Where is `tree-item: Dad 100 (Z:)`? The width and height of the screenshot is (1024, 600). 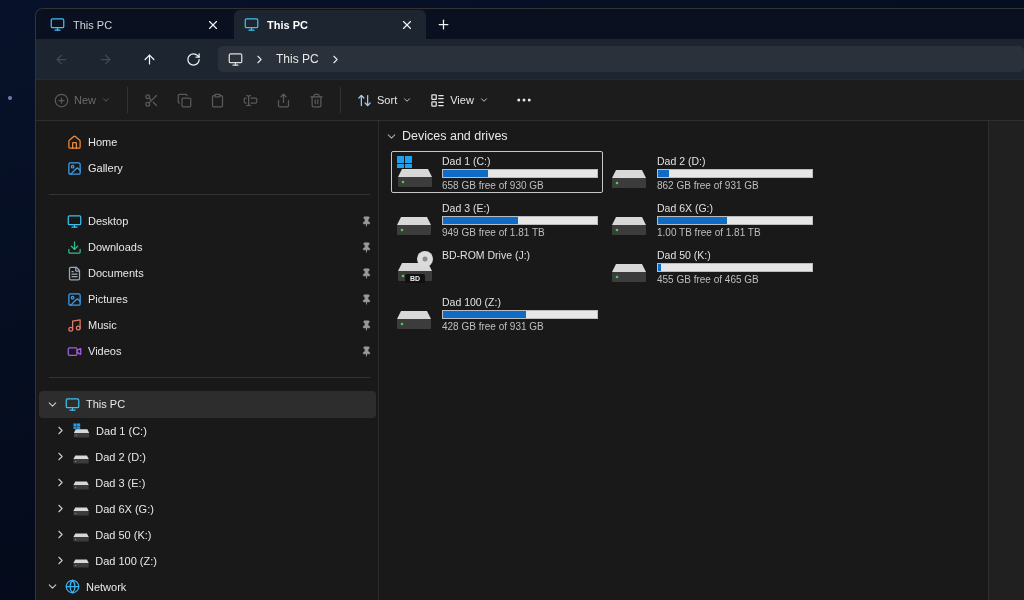
tree-item: Dad 100 (Z:) is located at coordinates (207, 560).